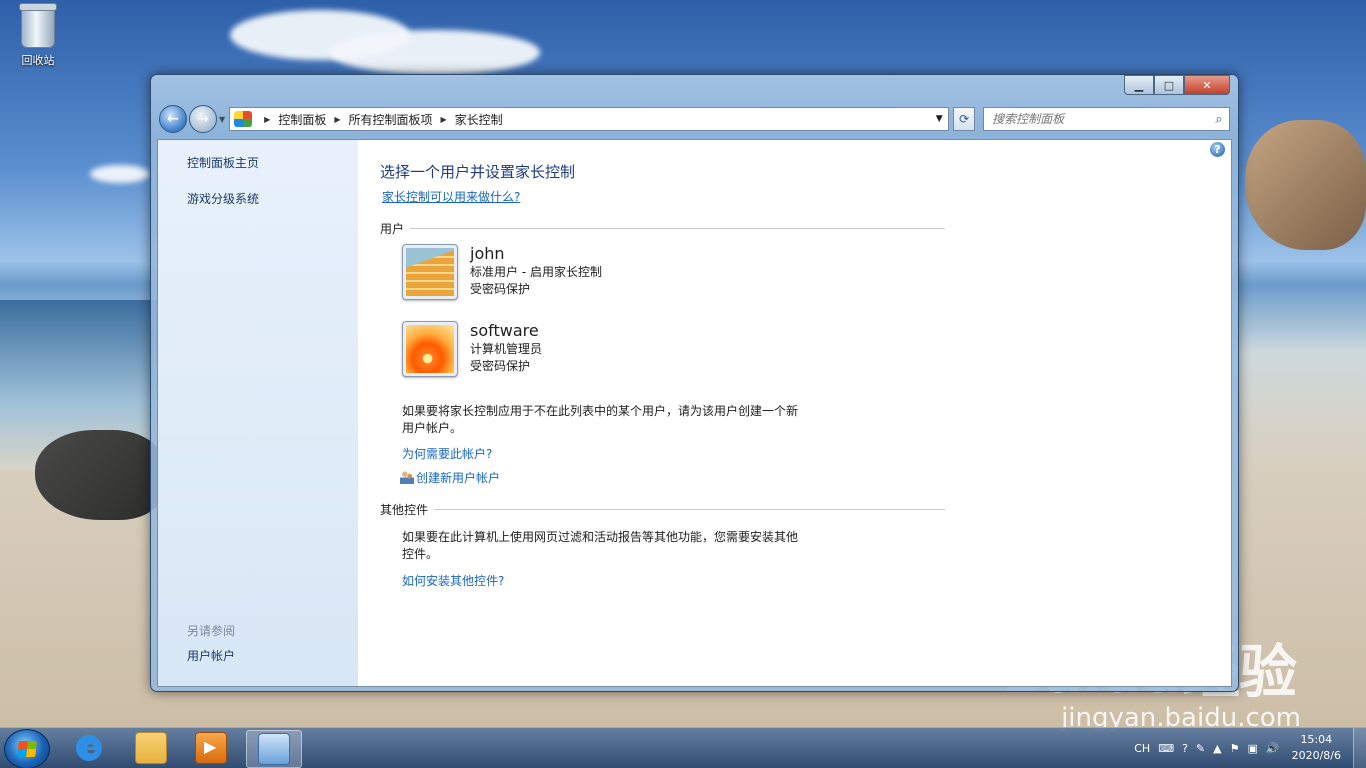  Describe the element at coordinates (1359, 748) in the screenshot. I see `show-desktop-button` at that location.